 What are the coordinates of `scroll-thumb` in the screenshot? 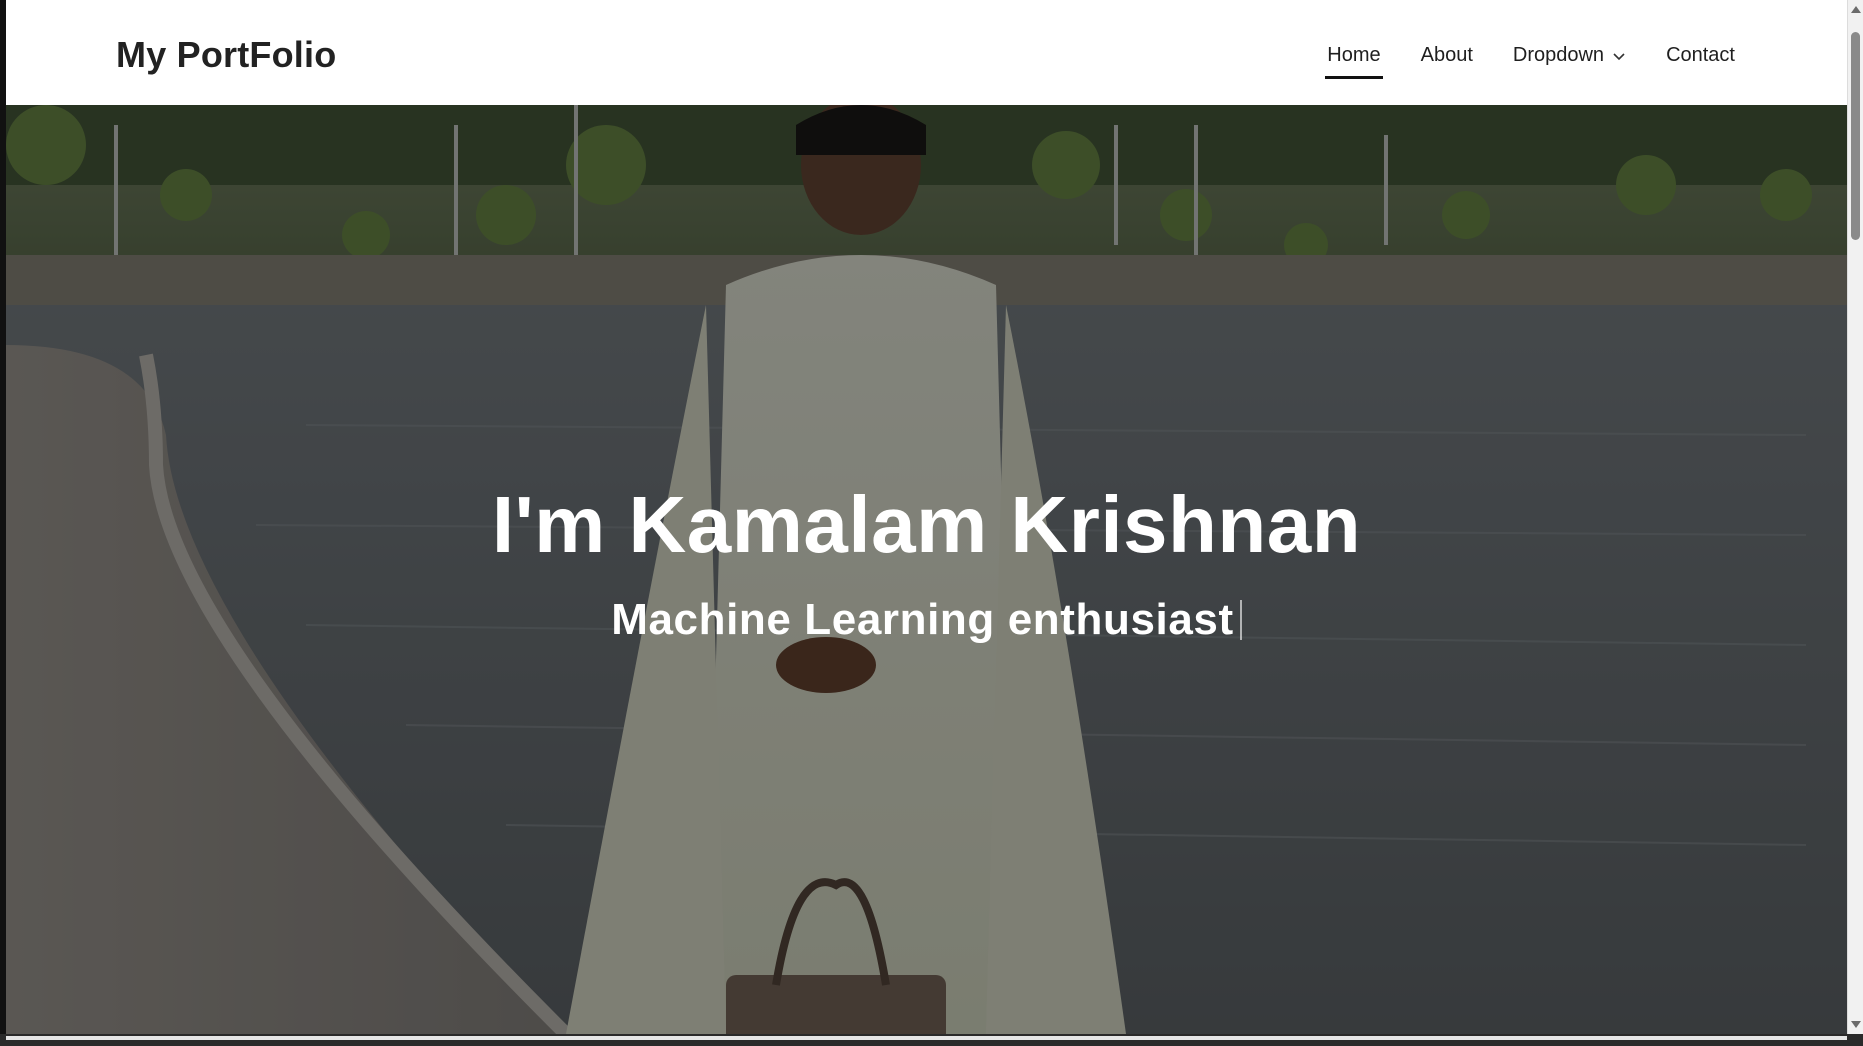 It's located at (1855, 136).